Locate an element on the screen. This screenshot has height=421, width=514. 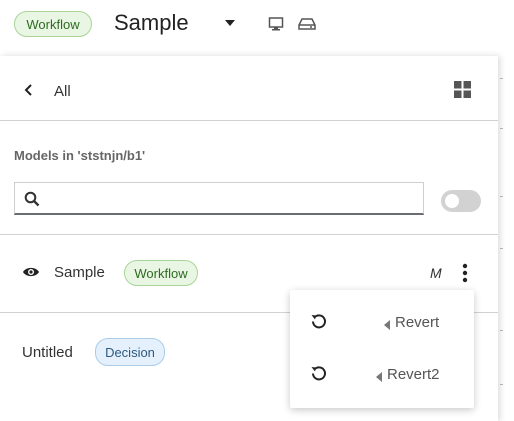
kebab-menu-icon is located at coordinates (465, 275).